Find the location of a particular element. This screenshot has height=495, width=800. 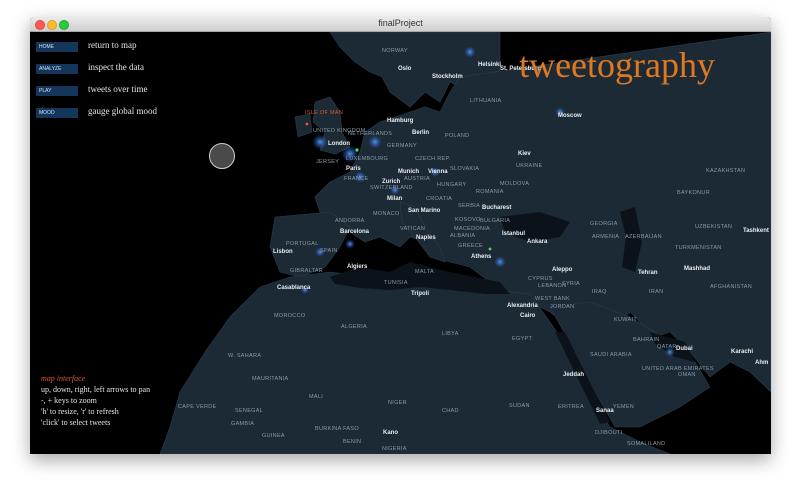

map-label: CROATIA is located at coordinates (439, 199).